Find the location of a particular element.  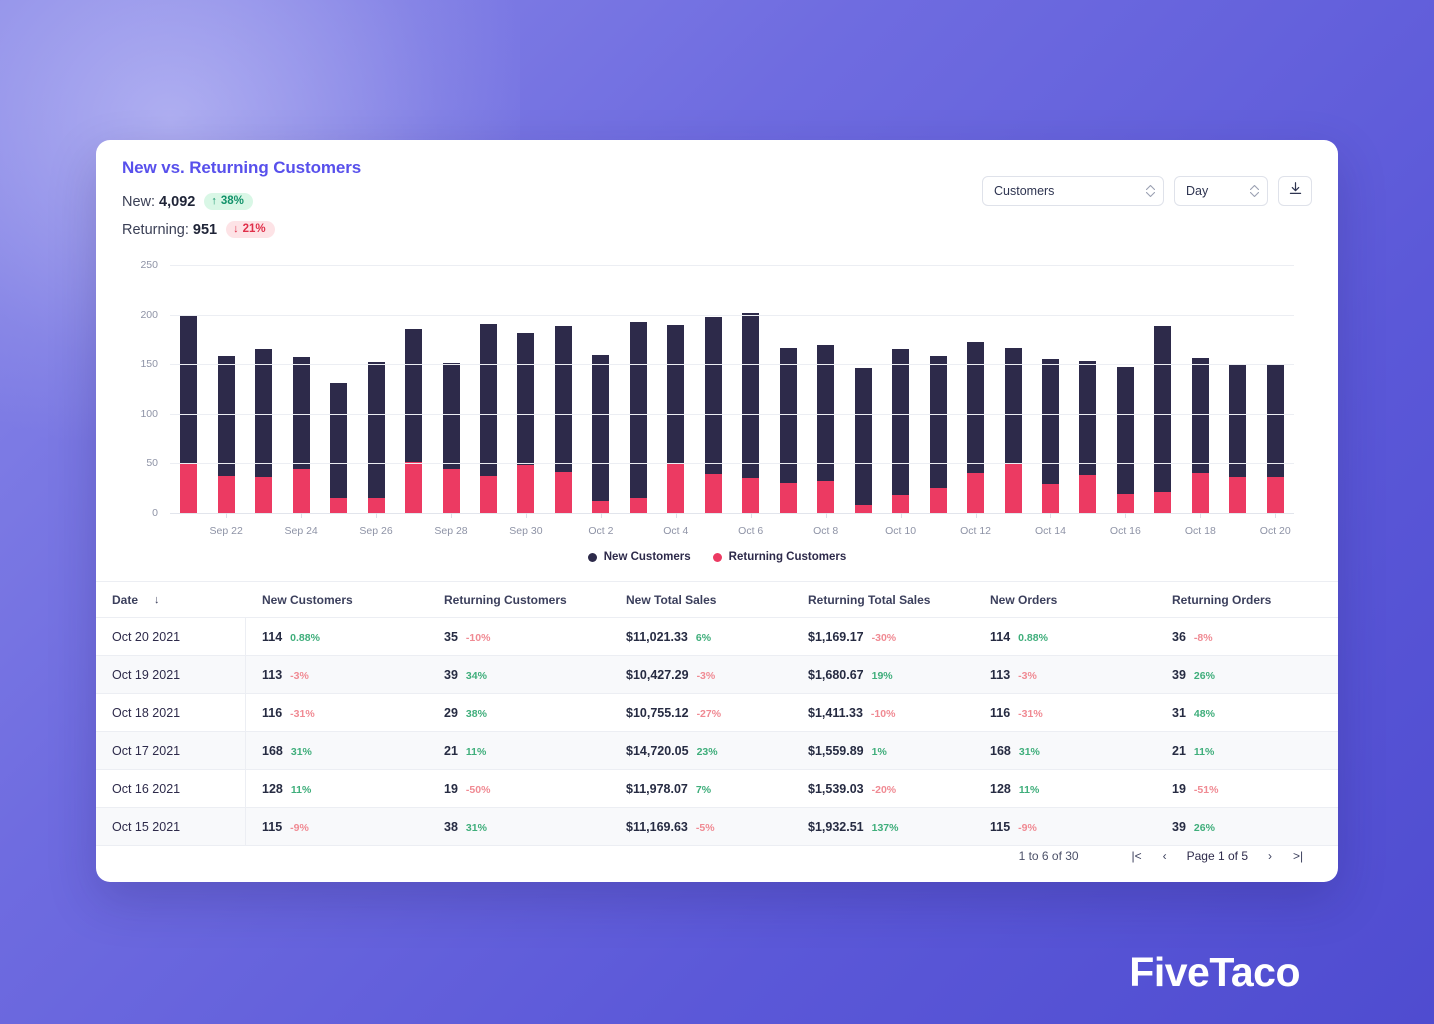

download-button is located at coordinates (1295, 191).